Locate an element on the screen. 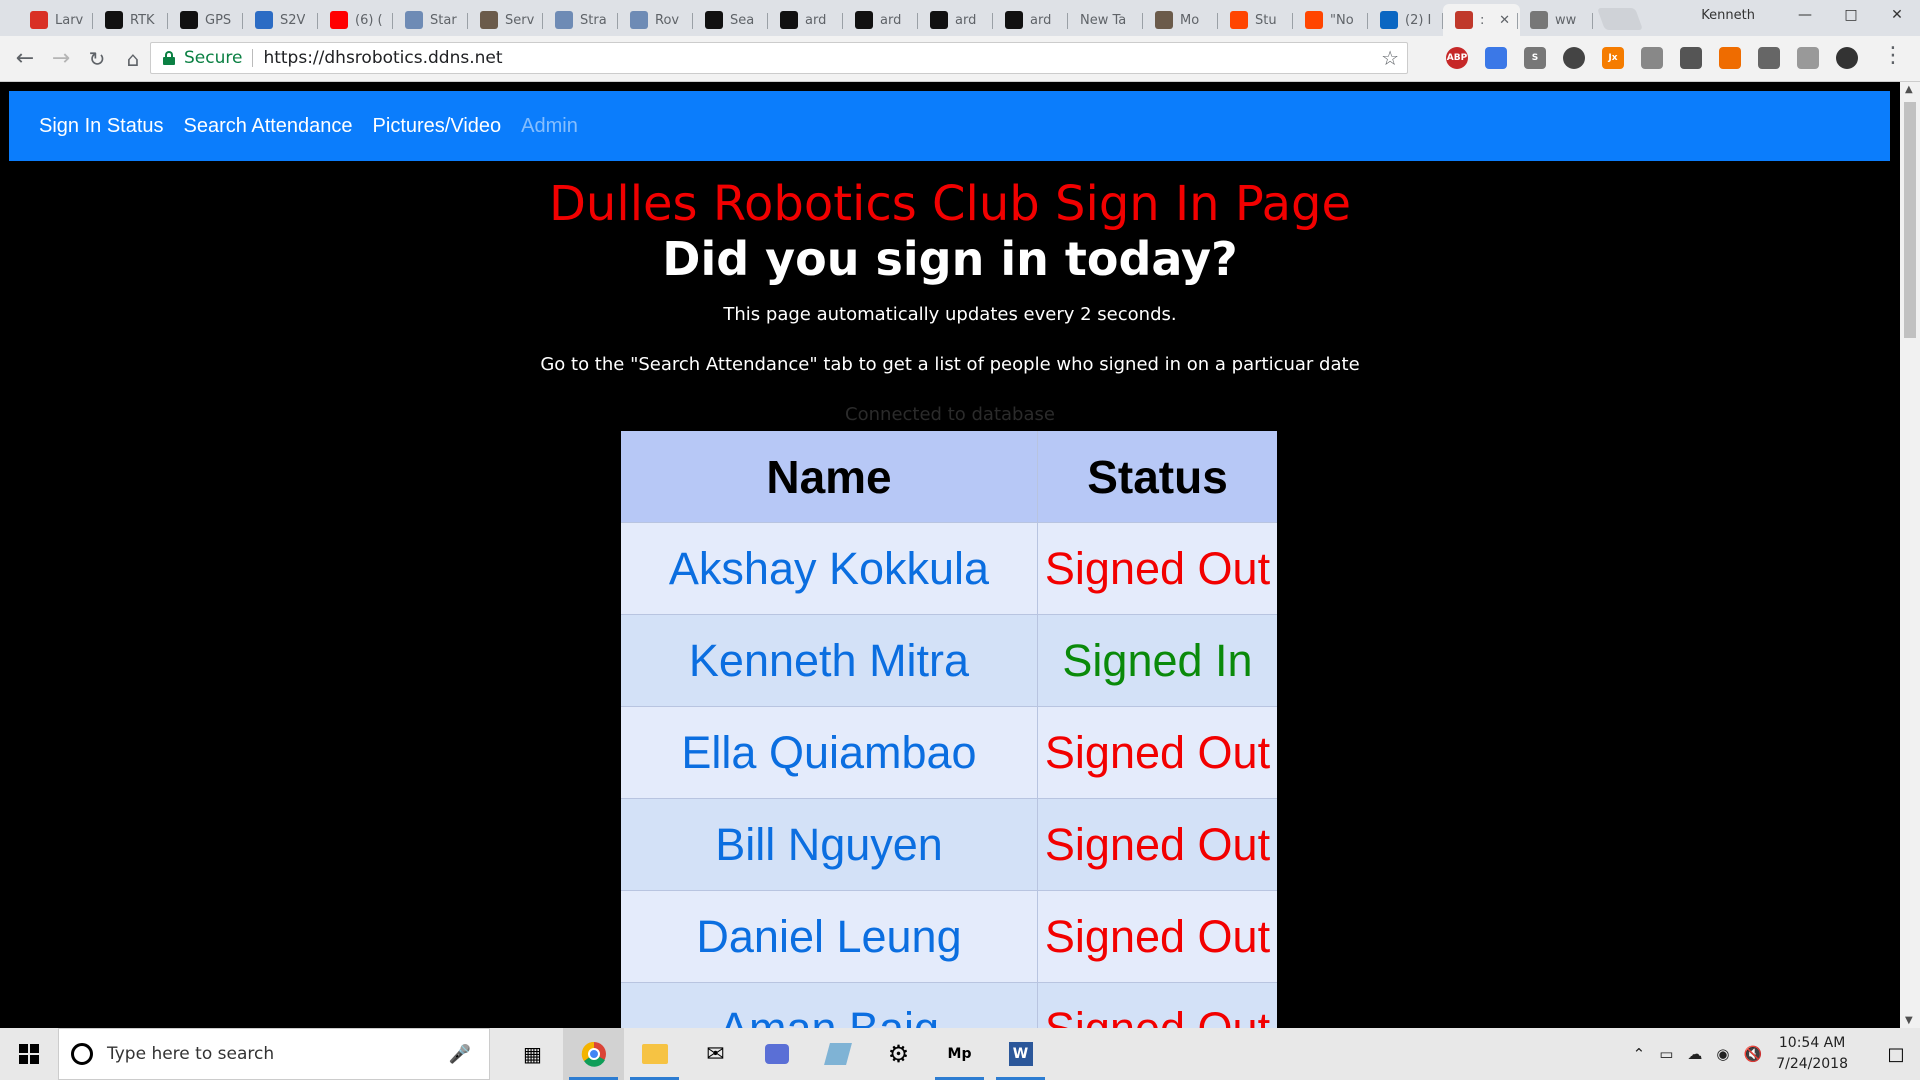 Image resolution: width=1920 pixels, height=1080 pixels. browser-tab: New Ta is located at coordinates (1106, 20).